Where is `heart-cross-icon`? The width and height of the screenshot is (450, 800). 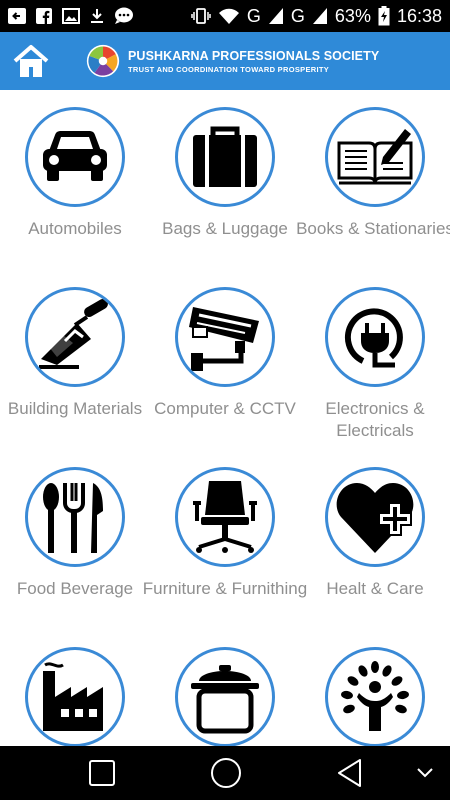 heart-cross-icon is located at coordinates (375, 518).